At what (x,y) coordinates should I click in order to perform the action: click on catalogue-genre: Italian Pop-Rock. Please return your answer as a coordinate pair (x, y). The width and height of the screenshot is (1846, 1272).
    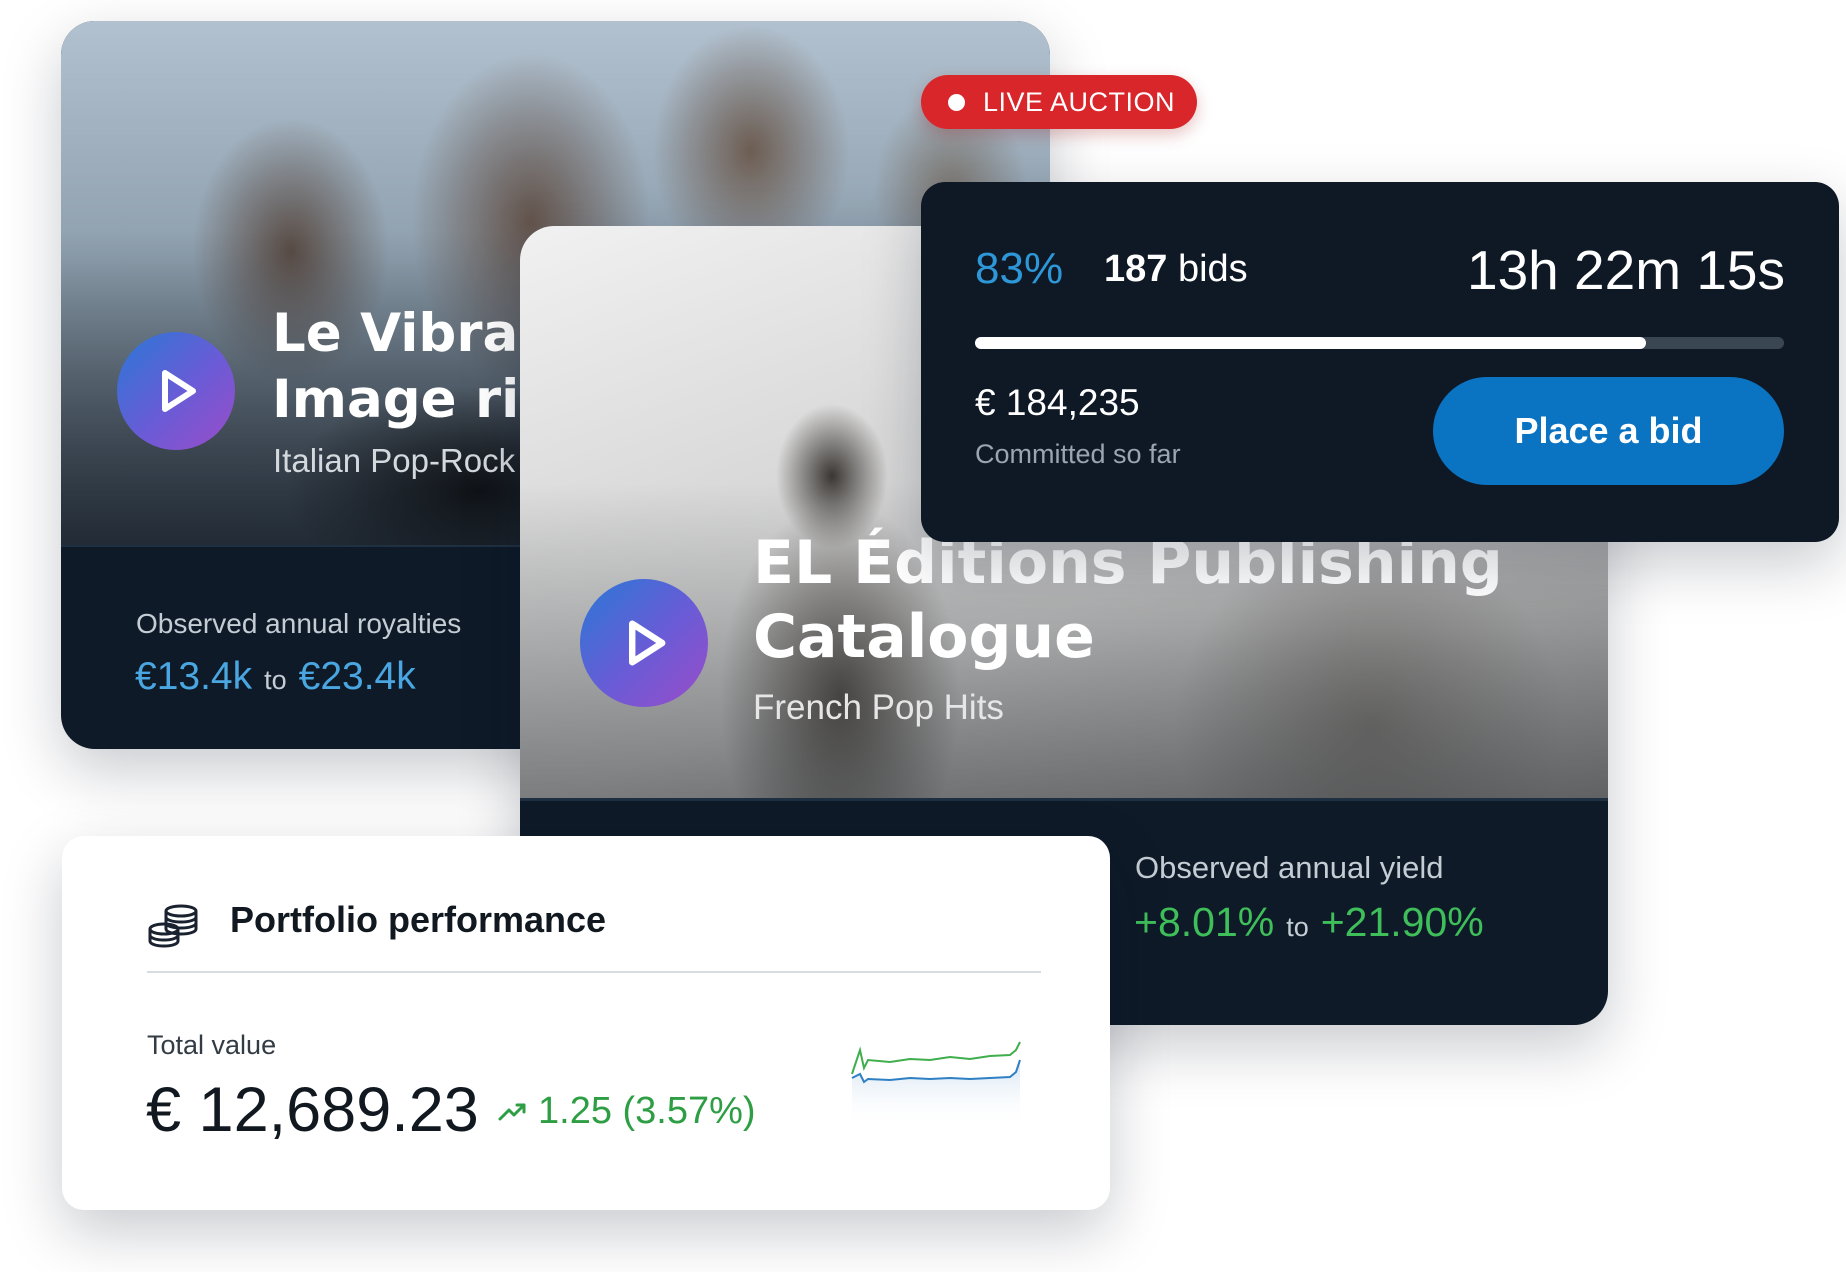
    Looking at the image, I should click on (394, 460).